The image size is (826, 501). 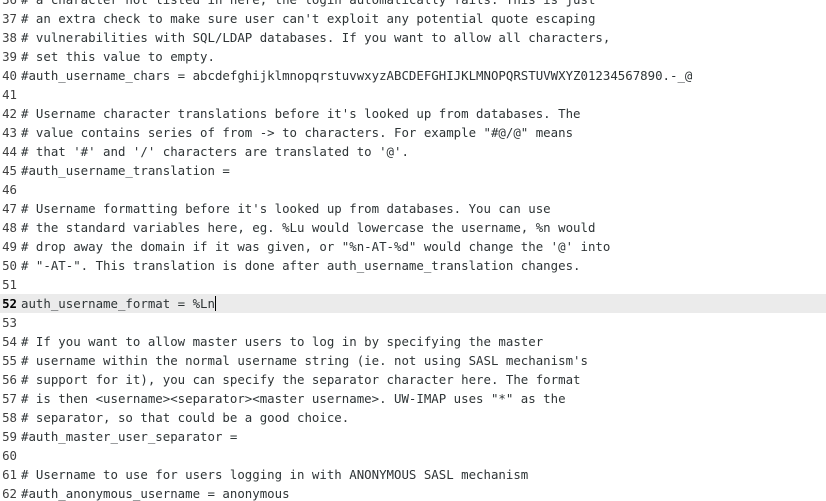 What do you see at coordinates (9, 417) in the screenshot?
I see `line-number: 58` at bounding box center [9, 417].